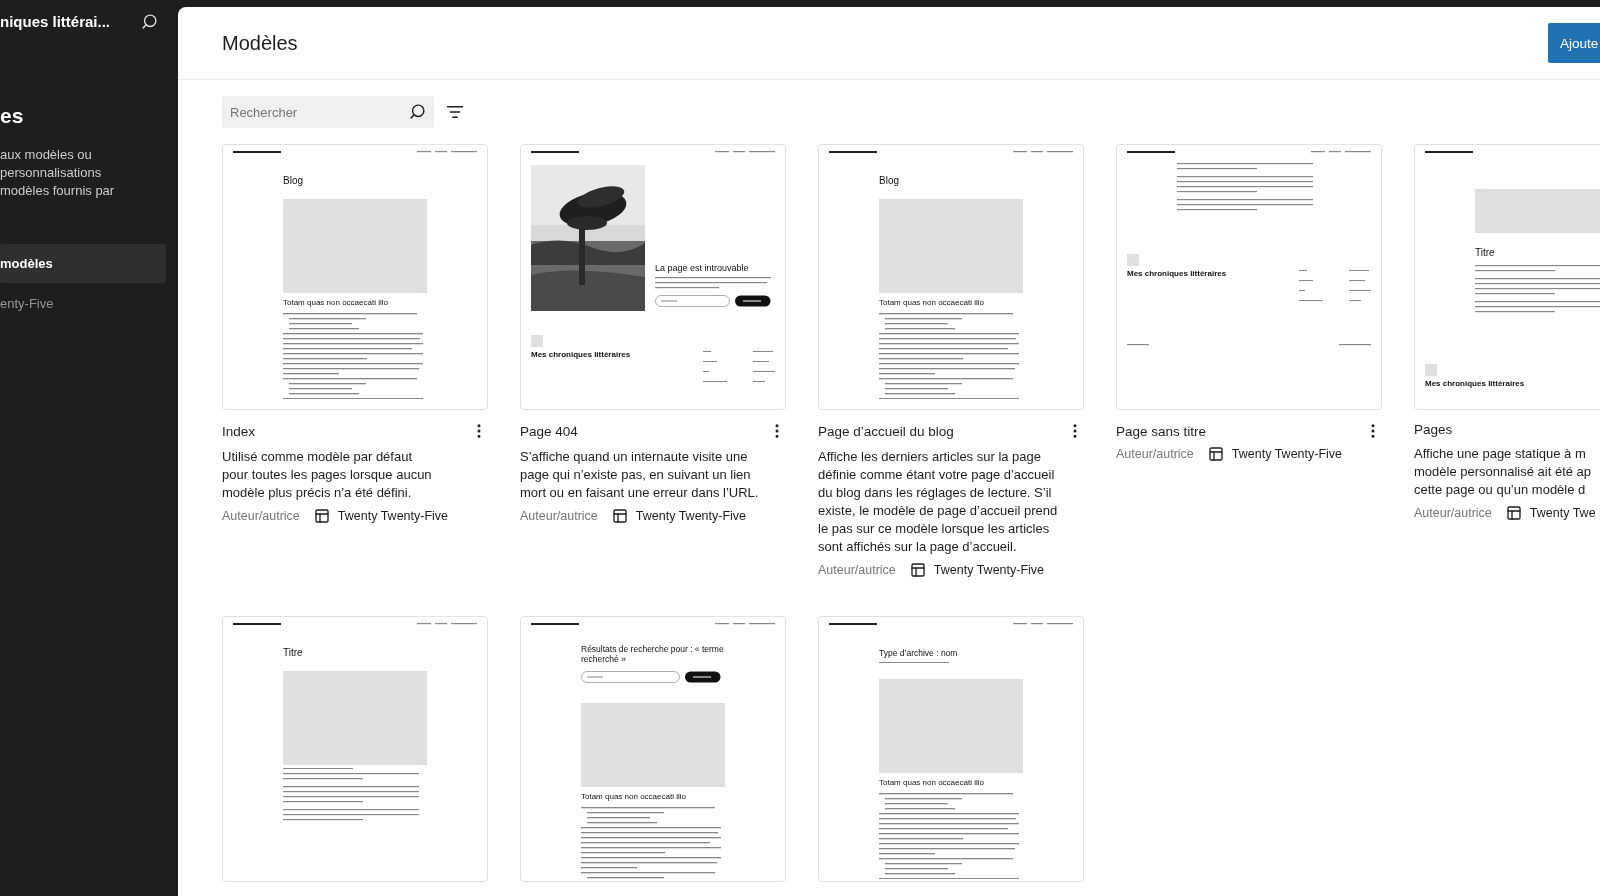 Image resolution: width=1600 pixels, height=896 pixels. Describe the element at coordinates (239, 431) in the screenshot. I see `template-title: Index` at that location.